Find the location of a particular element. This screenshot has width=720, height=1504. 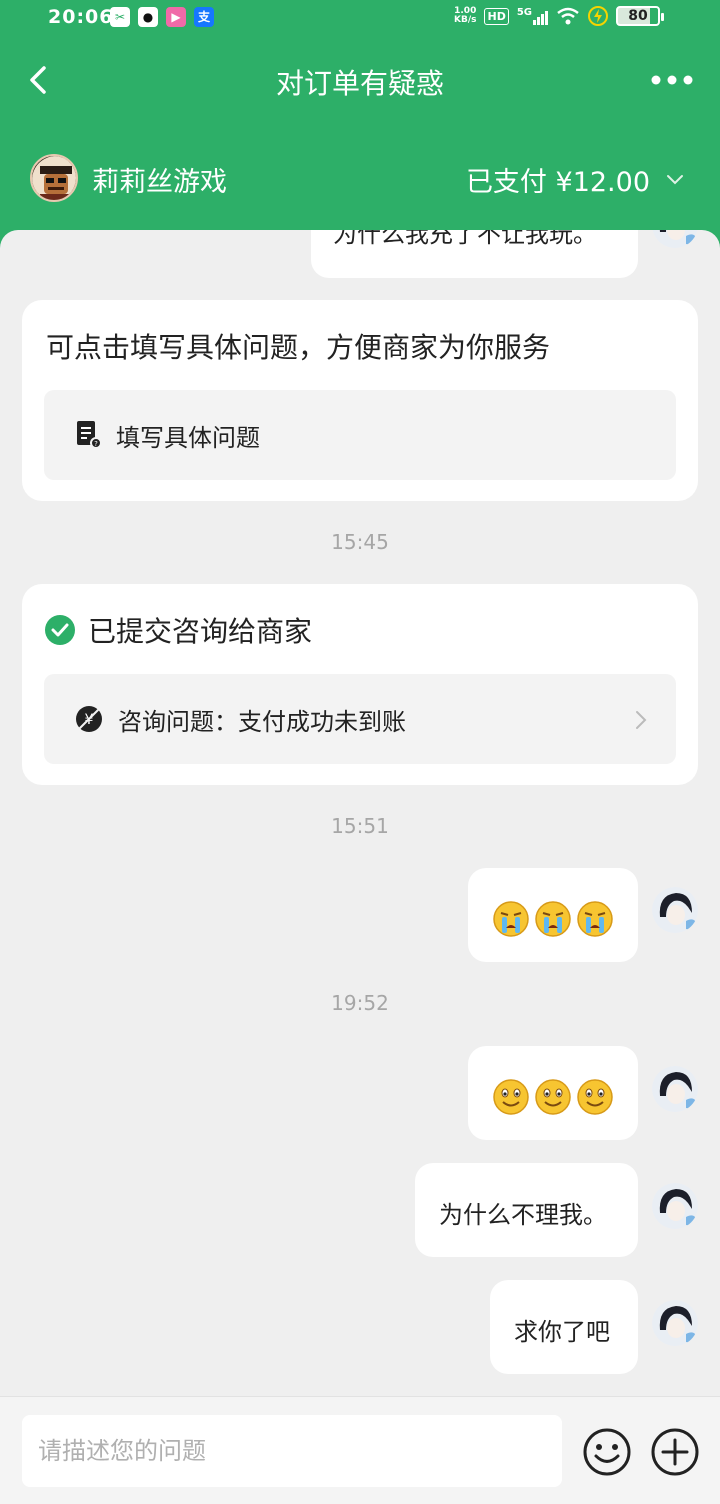

payment-icon: ¥ is located at coordinates (89, 719).